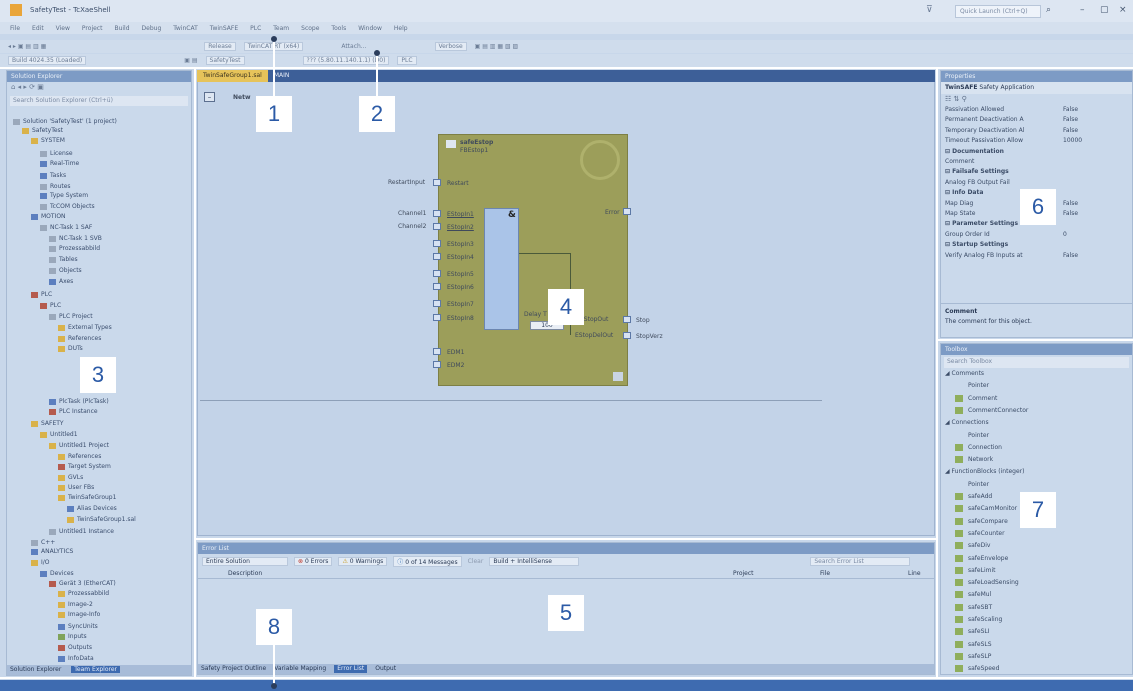  I want to click on tree-item: DUTs, so click(70, 348).